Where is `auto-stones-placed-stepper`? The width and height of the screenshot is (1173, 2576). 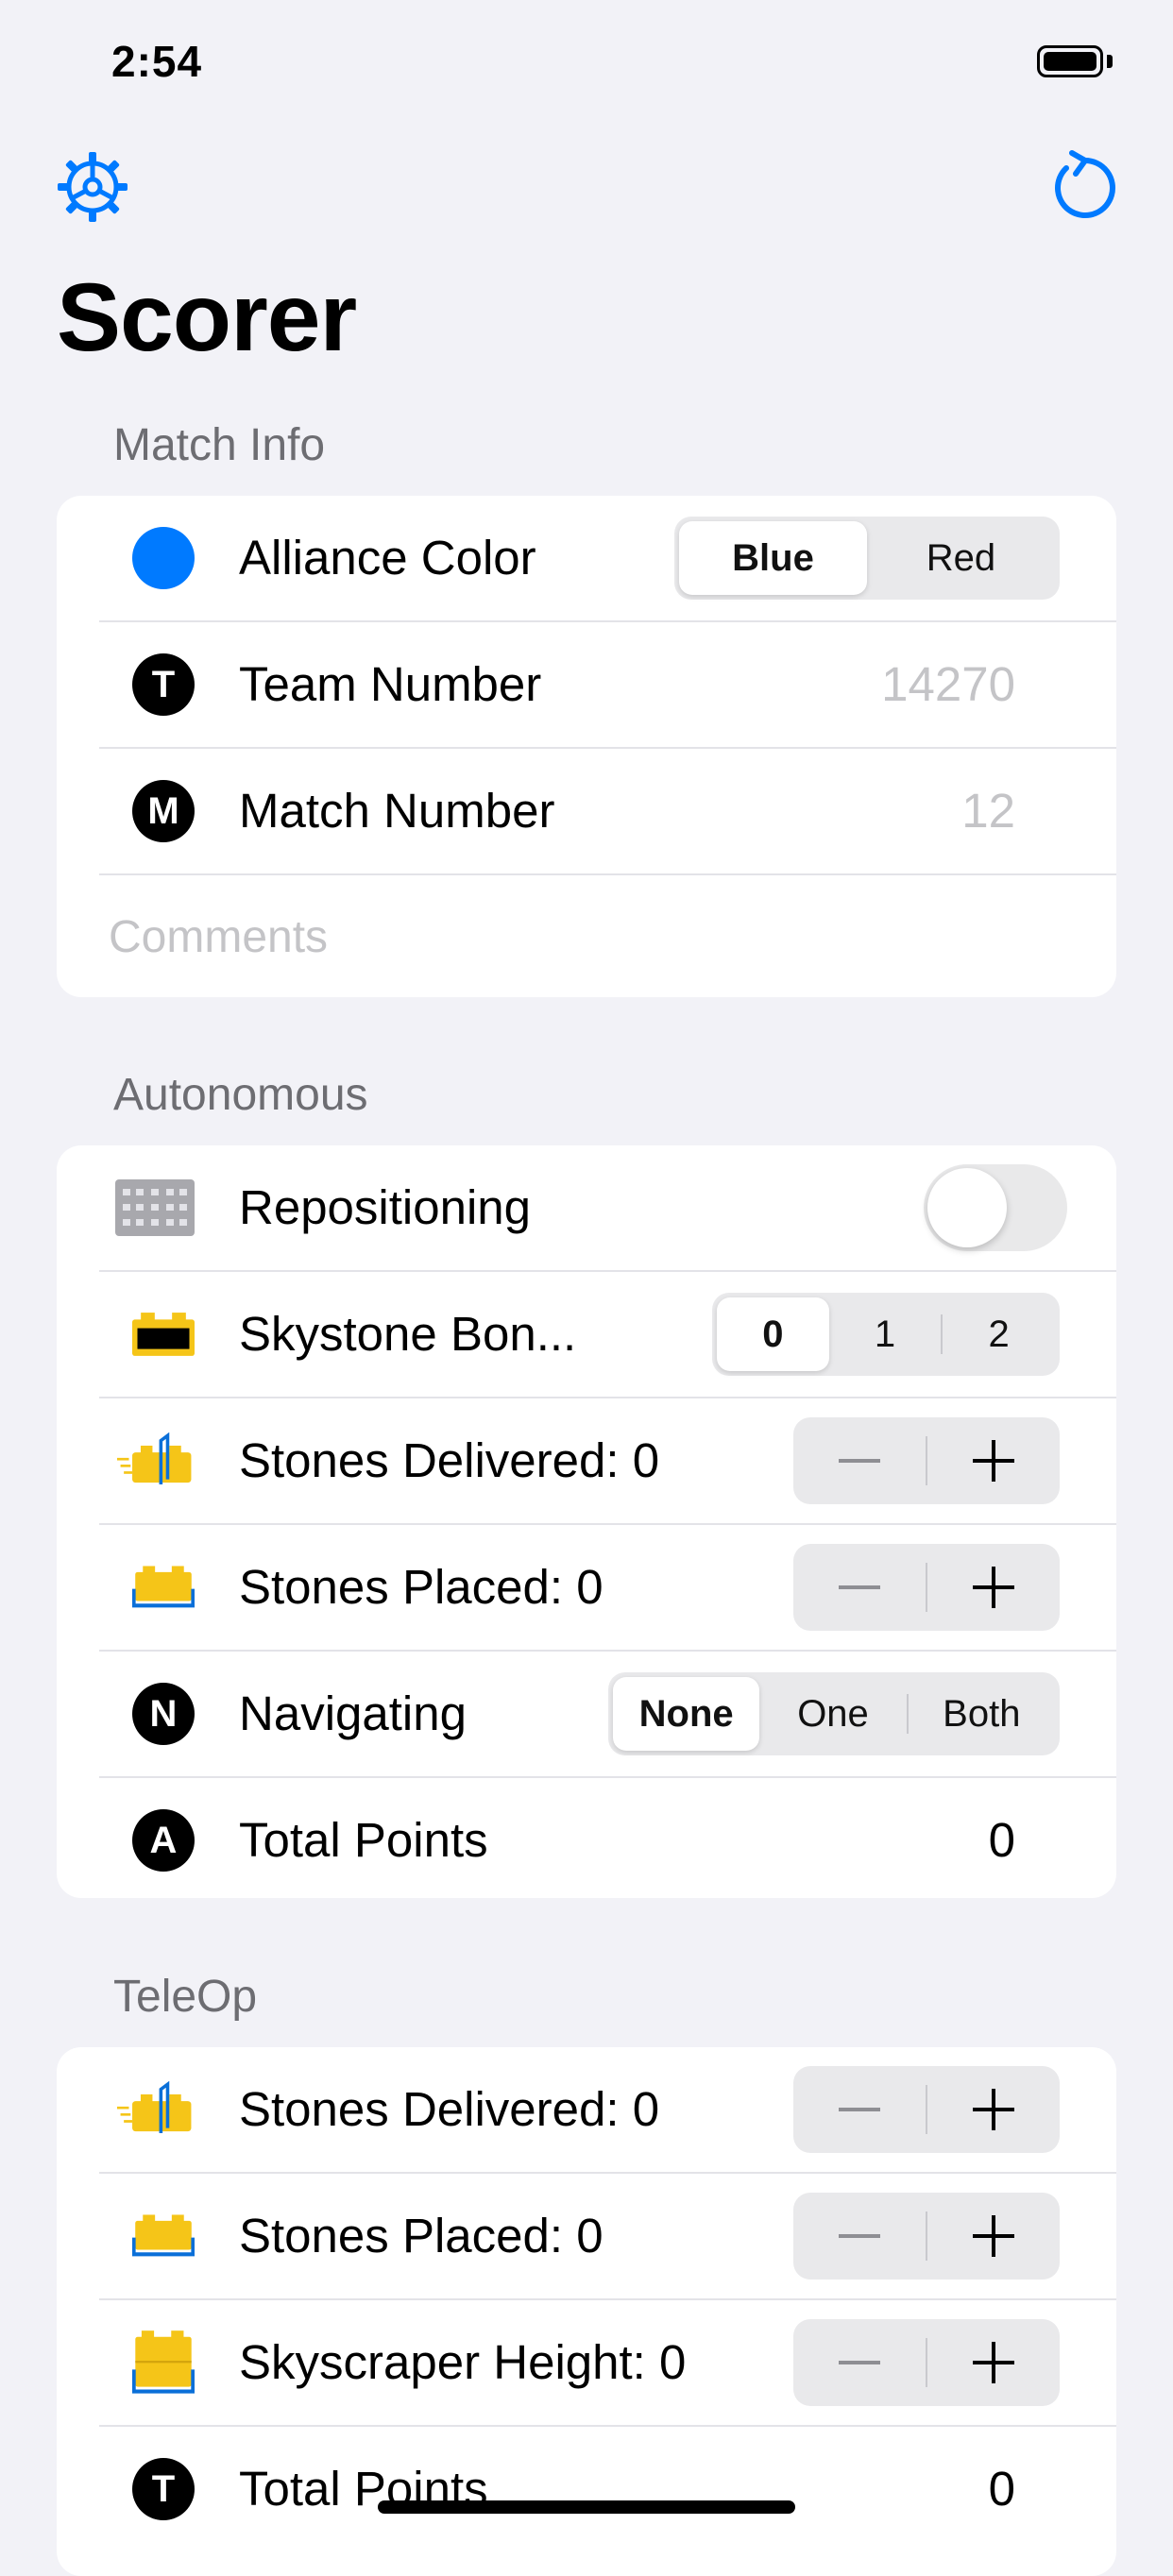
auto-stones-placed-stepper is located at coordinates (926, 1587).